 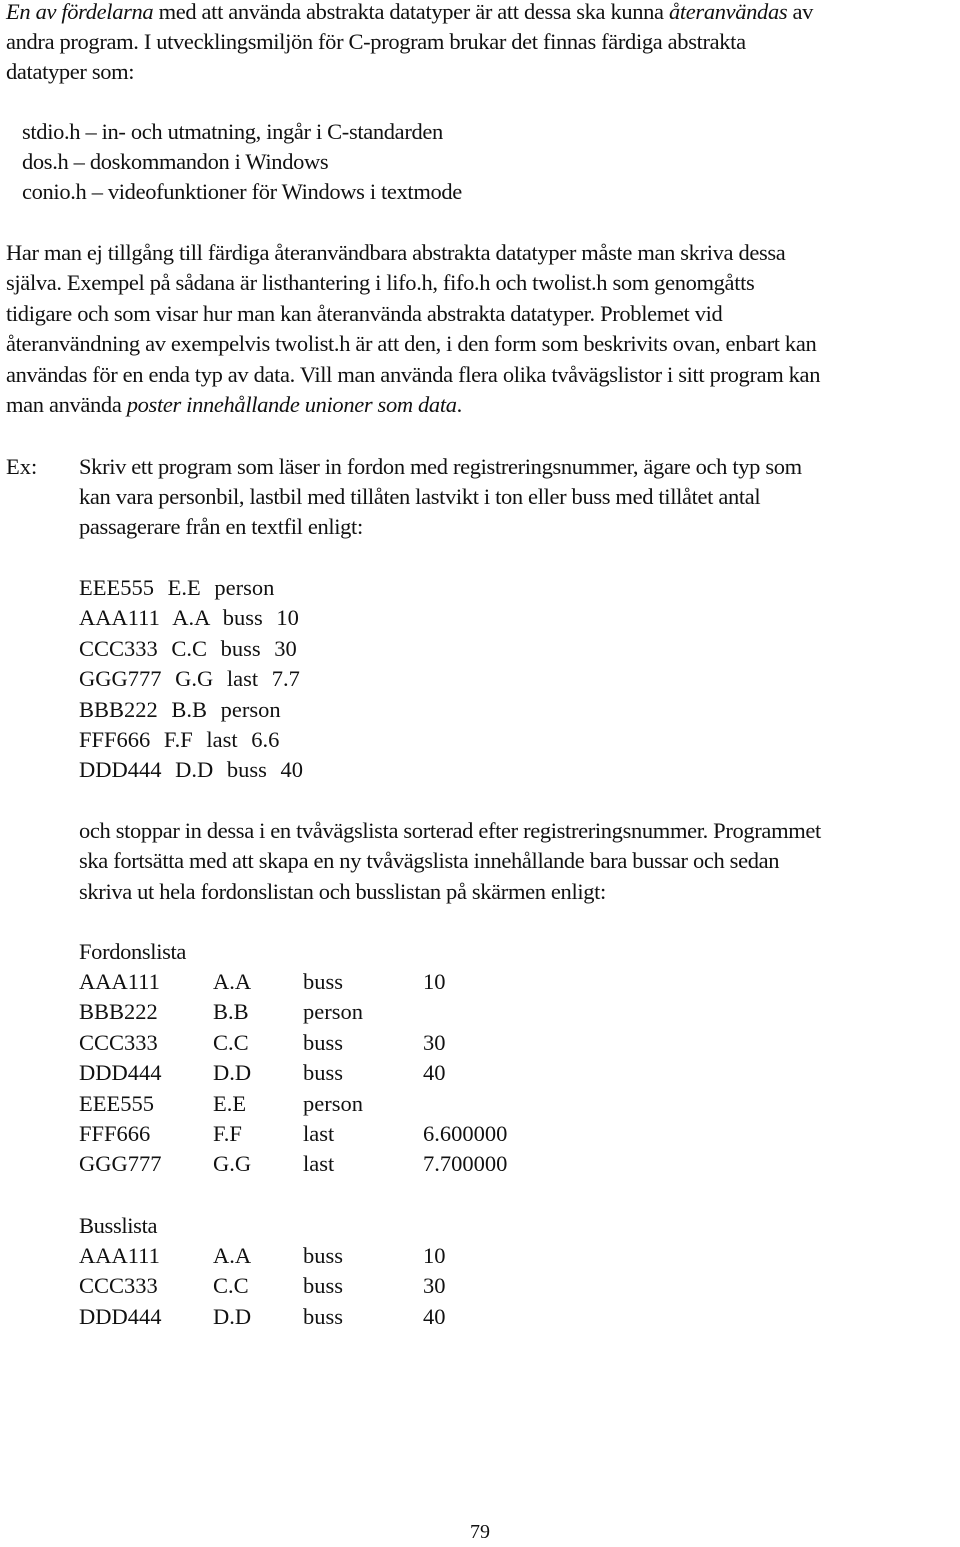 What do you see at coordinates (188, 648) in the screenshot?
I see `input-file-row: CCC333 C.C buss 30` at bounding box center [188, 648].